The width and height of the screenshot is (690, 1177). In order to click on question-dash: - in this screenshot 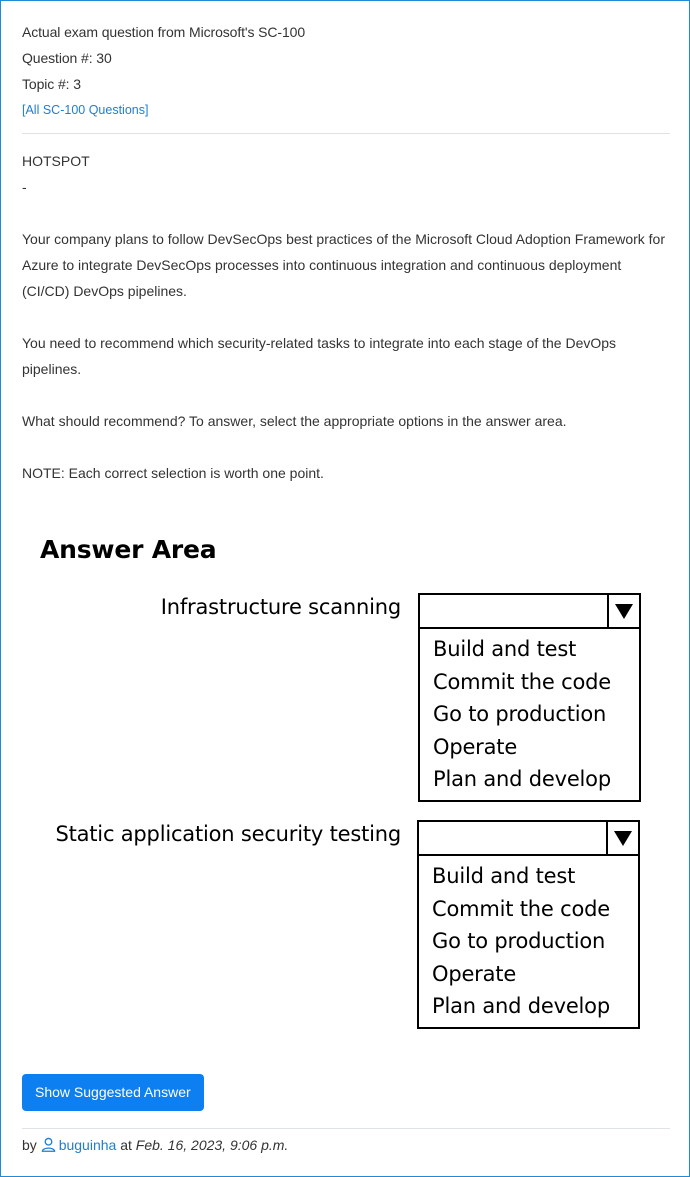, I will do `click(24, 187)`.